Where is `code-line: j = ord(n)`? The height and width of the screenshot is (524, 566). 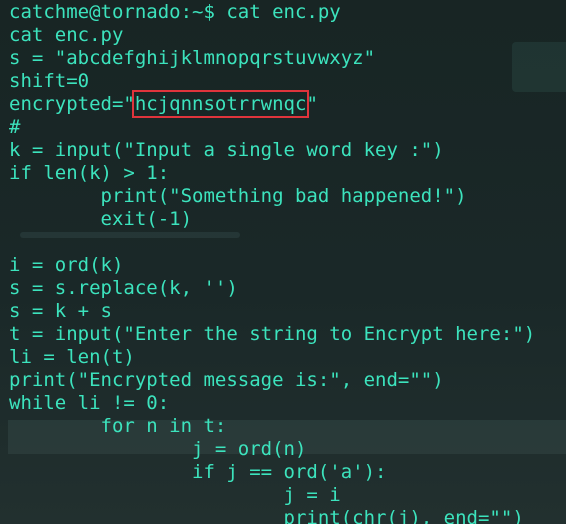
code-line: j = ord(n) is located at coordinates (158, 449).